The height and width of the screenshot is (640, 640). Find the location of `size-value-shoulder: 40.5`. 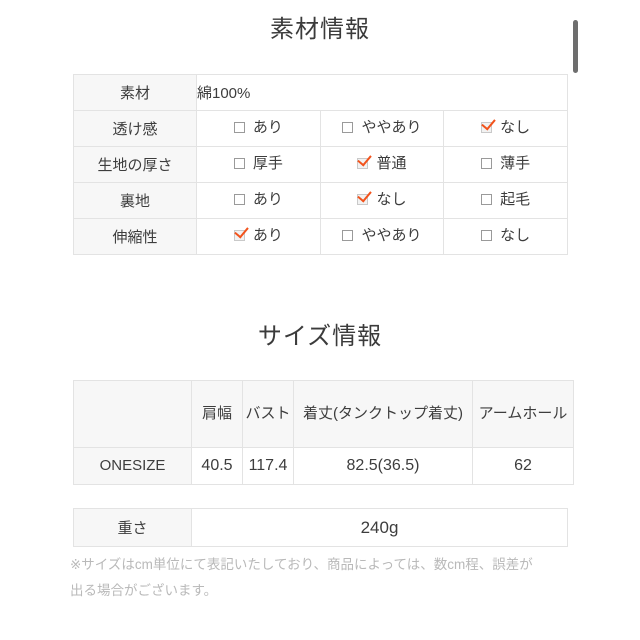

size-value-shoulder: 40.5 is located at coordinates (217, 466).